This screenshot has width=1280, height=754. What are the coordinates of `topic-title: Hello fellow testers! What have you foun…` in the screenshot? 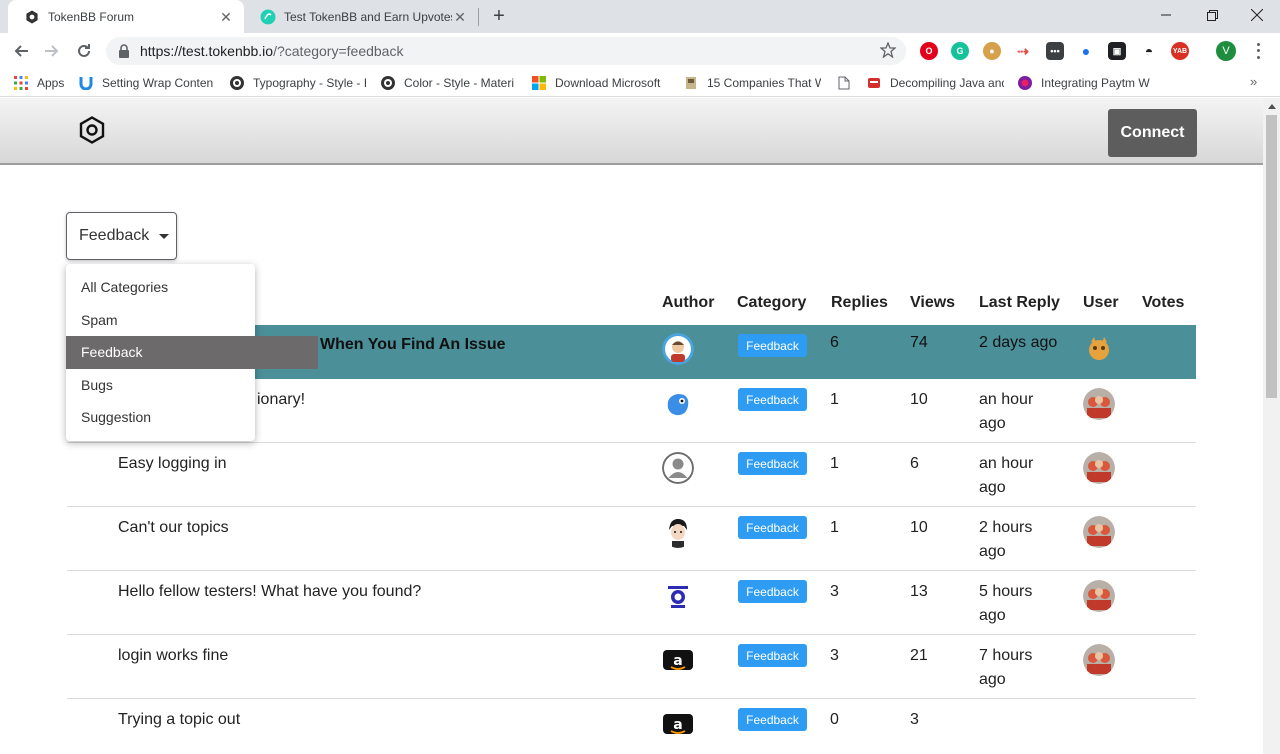 It's located at (269, 592).